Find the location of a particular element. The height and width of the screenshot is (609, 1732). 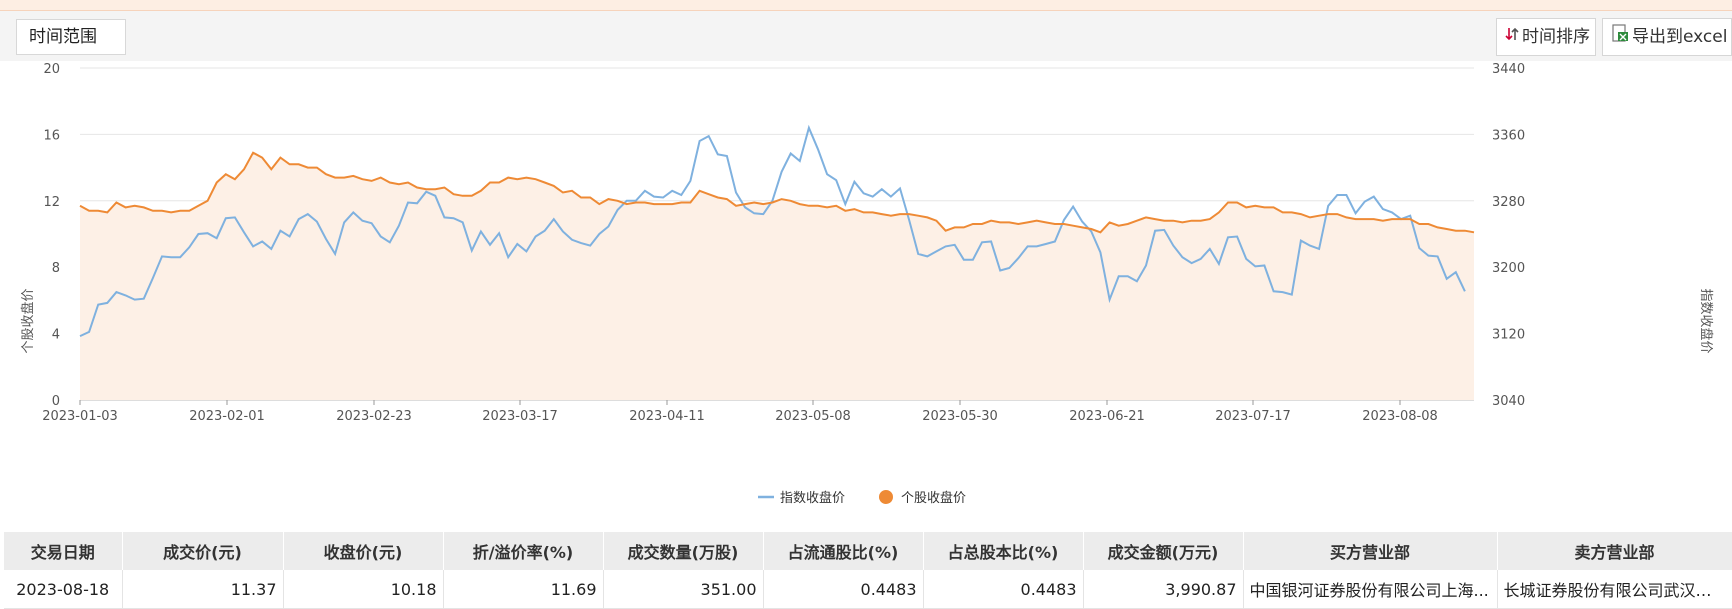

cell-premium-rate: 11.69 is located at coordinates (523, 589).